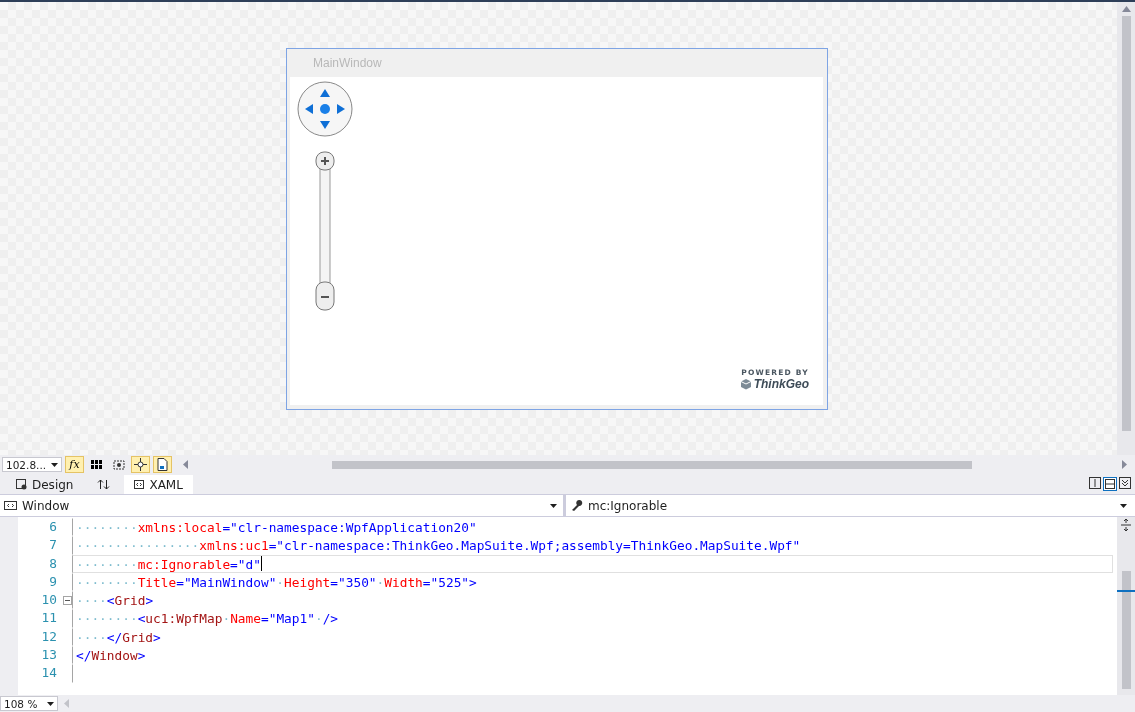 Image resolution: width=1135 pixels, height=712 pixels. I want to click on code-line: ················xmlns:uc1="clr-namespace:ThinkGeo.MapSuite.Wpf;assembly=ThinkGeo.MapSuite.Wpf", so click(438, 545).